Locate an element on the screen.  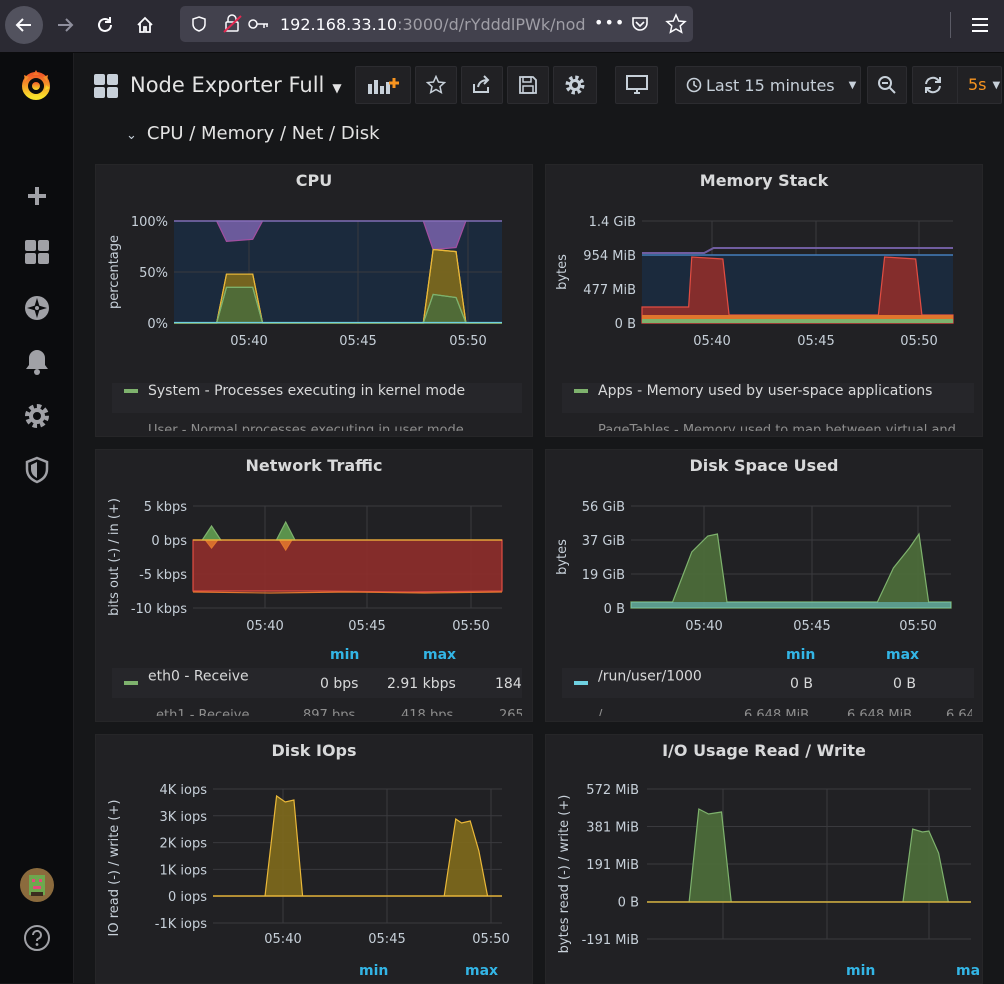
dashboard-grid-icon is located at coordinates (106, 86).